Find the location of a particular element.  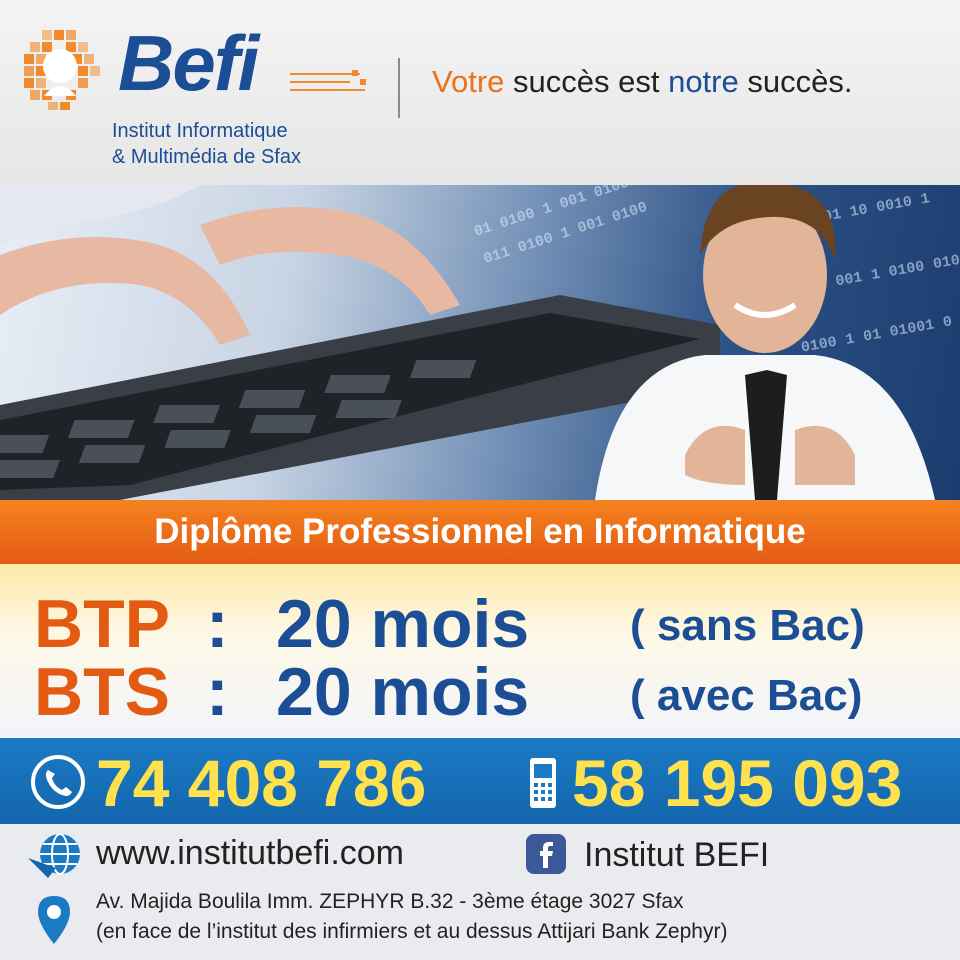

smiling-man-photo is located at coordinates (765, 342).